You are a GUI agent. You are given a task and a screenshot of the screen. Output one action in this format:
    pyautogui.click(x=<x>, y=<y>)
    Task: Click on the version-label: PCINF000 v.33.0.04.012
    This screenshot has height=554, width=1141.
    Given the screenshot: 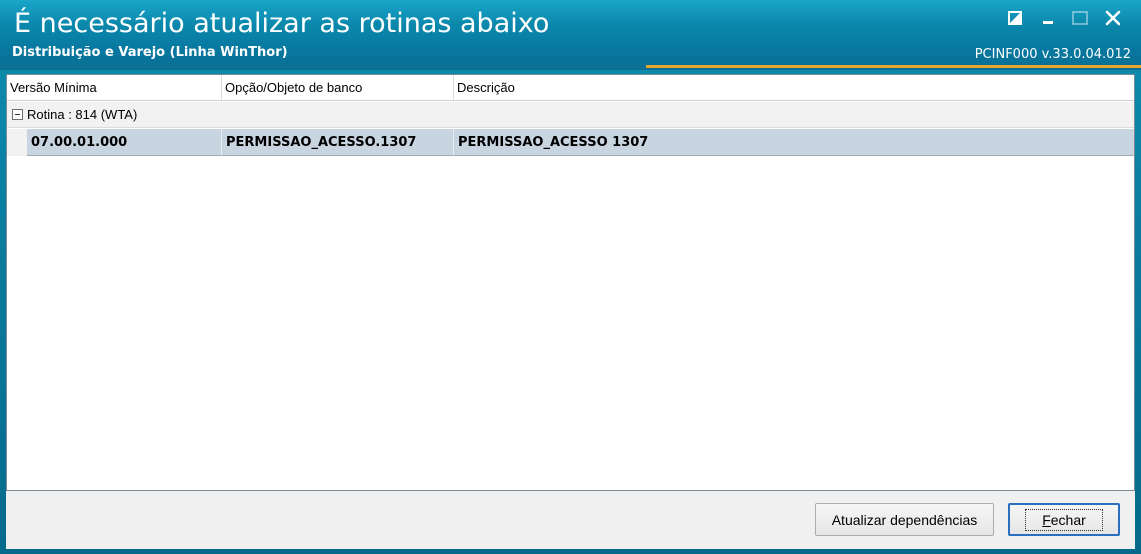 What is the action you would take?
    pyautogui.click(x=1052, y=54)
    